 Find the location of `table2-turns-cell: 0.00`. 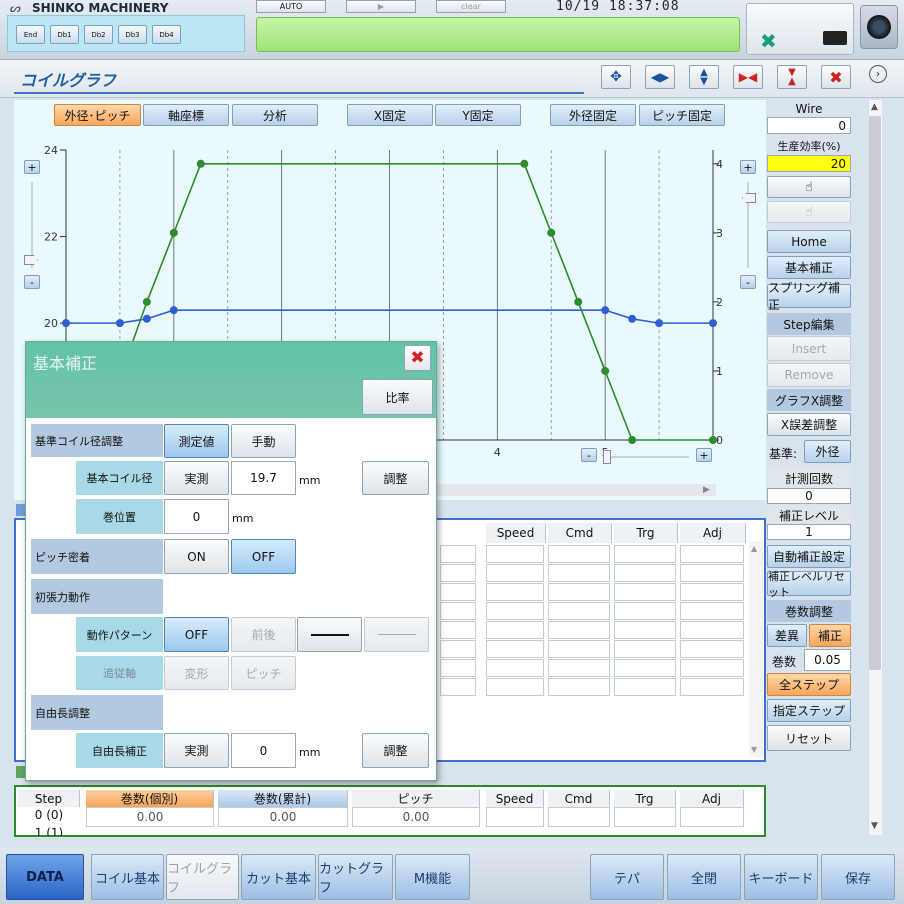

table2-turns-cell: 0.00 is located at coordinates (150, 817).